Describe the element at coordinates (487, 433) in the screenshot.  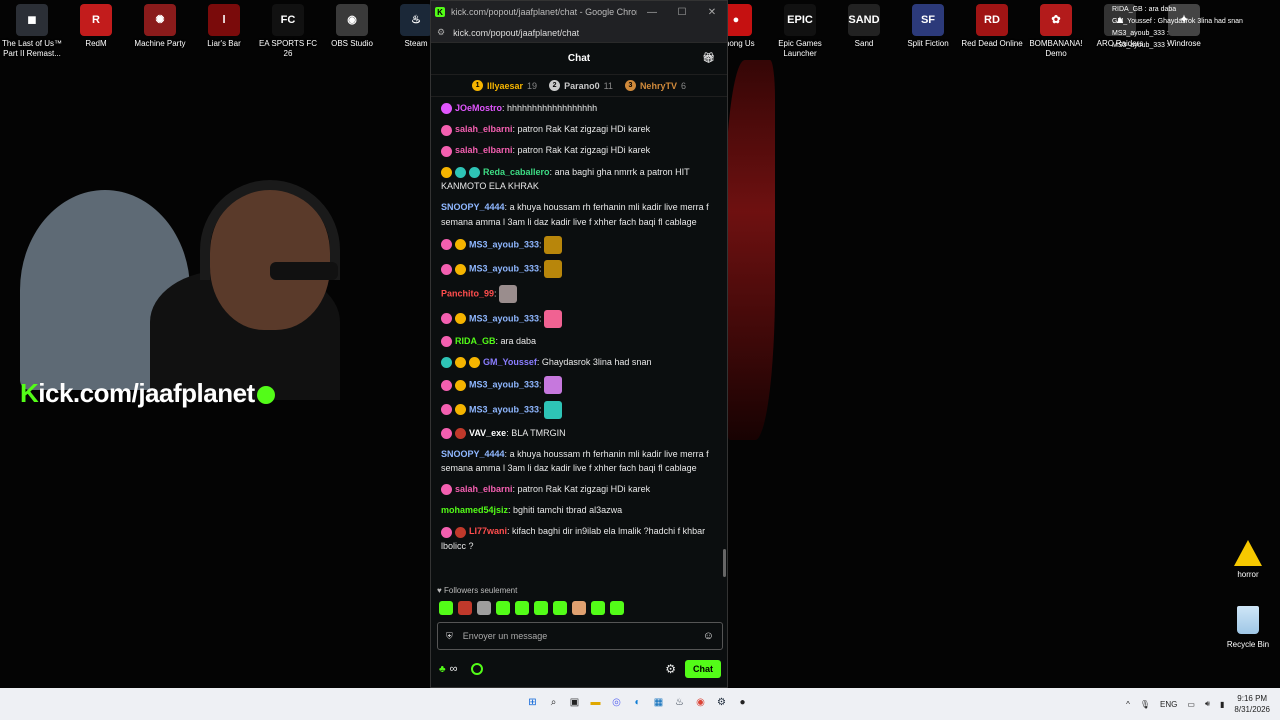
I see `chat-username: VAV_exe` at that location.